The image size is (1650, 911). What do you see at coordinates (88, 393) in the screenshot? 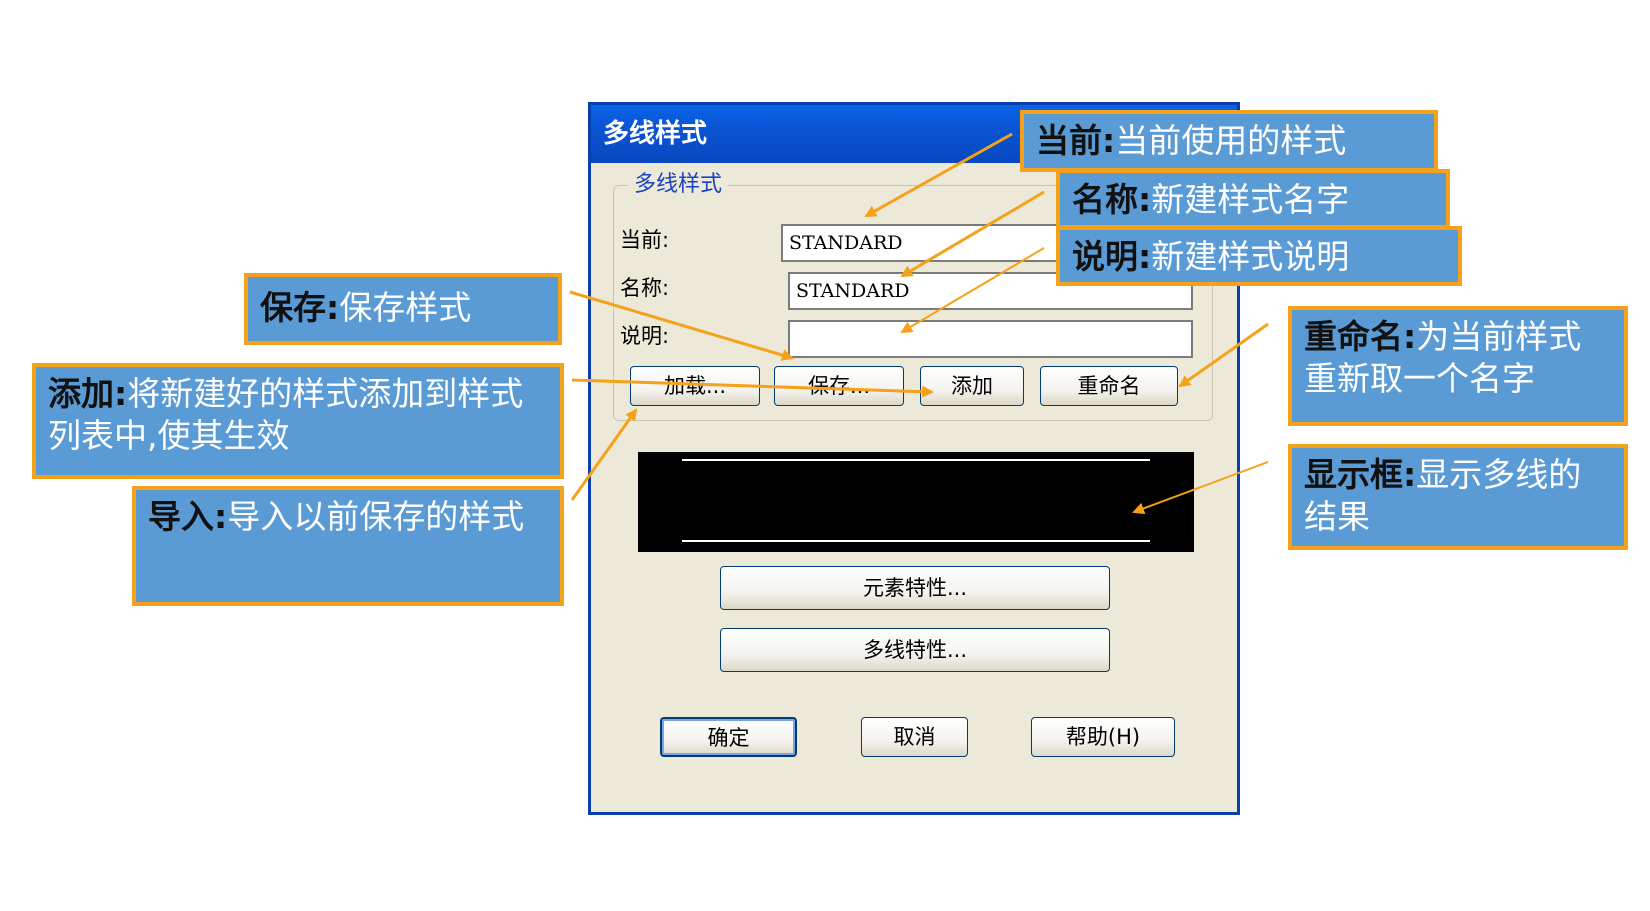
I see `callout-add-term: 添加:` at bounding box center [88, 393].